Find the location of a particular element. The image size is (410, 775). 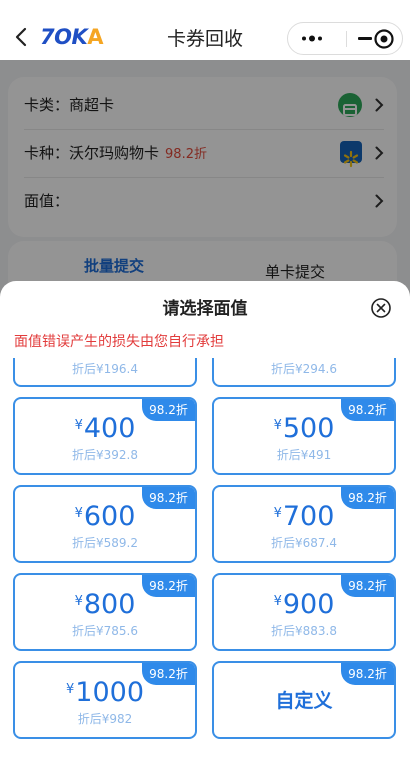

discount-badge: 98.2折 is located at coordinates (367, 674).